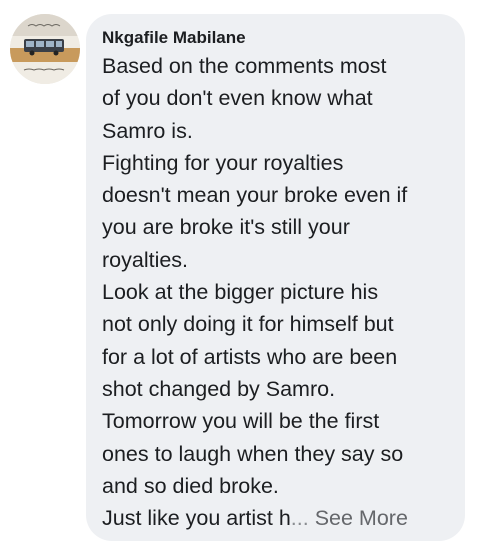  What do you see at coordinates (237, 98) in the screenshot?
I see `comment-line: of you don't even know what` at bounding box center [237, 98].